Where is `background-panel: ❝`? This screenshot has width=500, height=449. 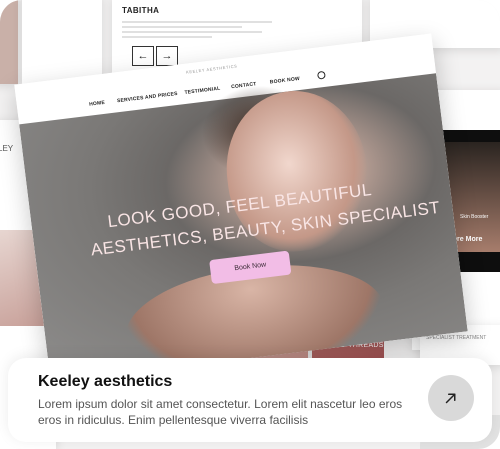 background-panel: ❝ is located at coordinates (62, 42).